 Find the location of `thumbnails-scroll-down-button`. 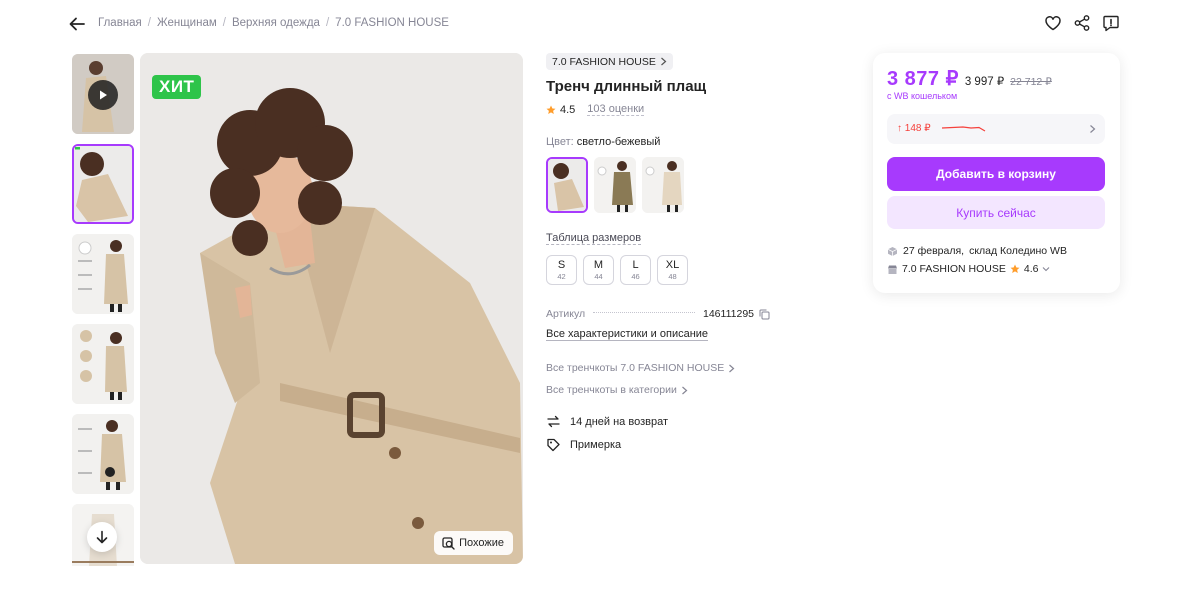

thumbnails-scroll-down-button is located at coordinates (102, 537).